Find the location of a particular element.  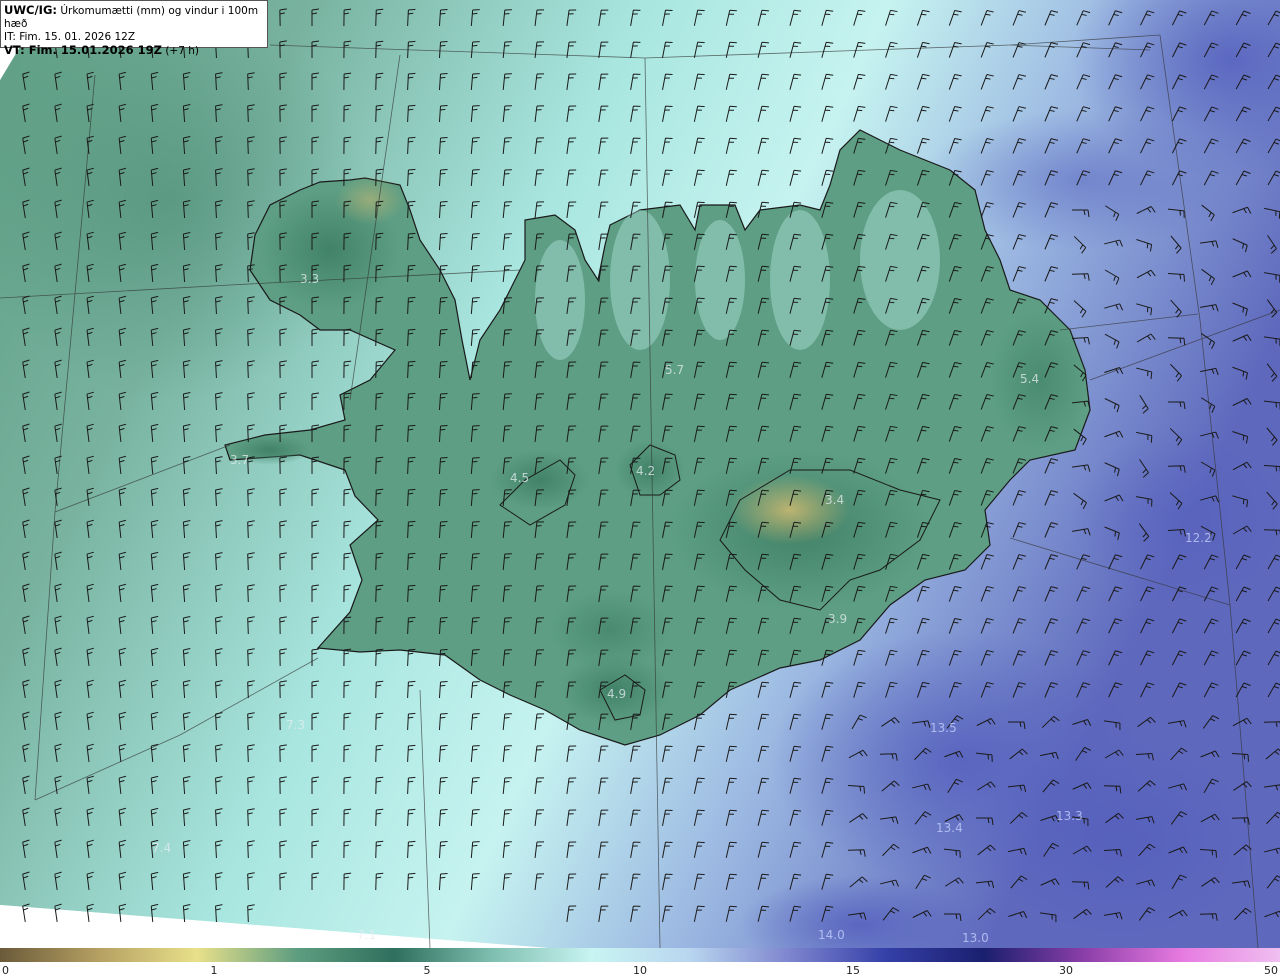

model-name: UWC/IG: is located at coordinates (30, 10).